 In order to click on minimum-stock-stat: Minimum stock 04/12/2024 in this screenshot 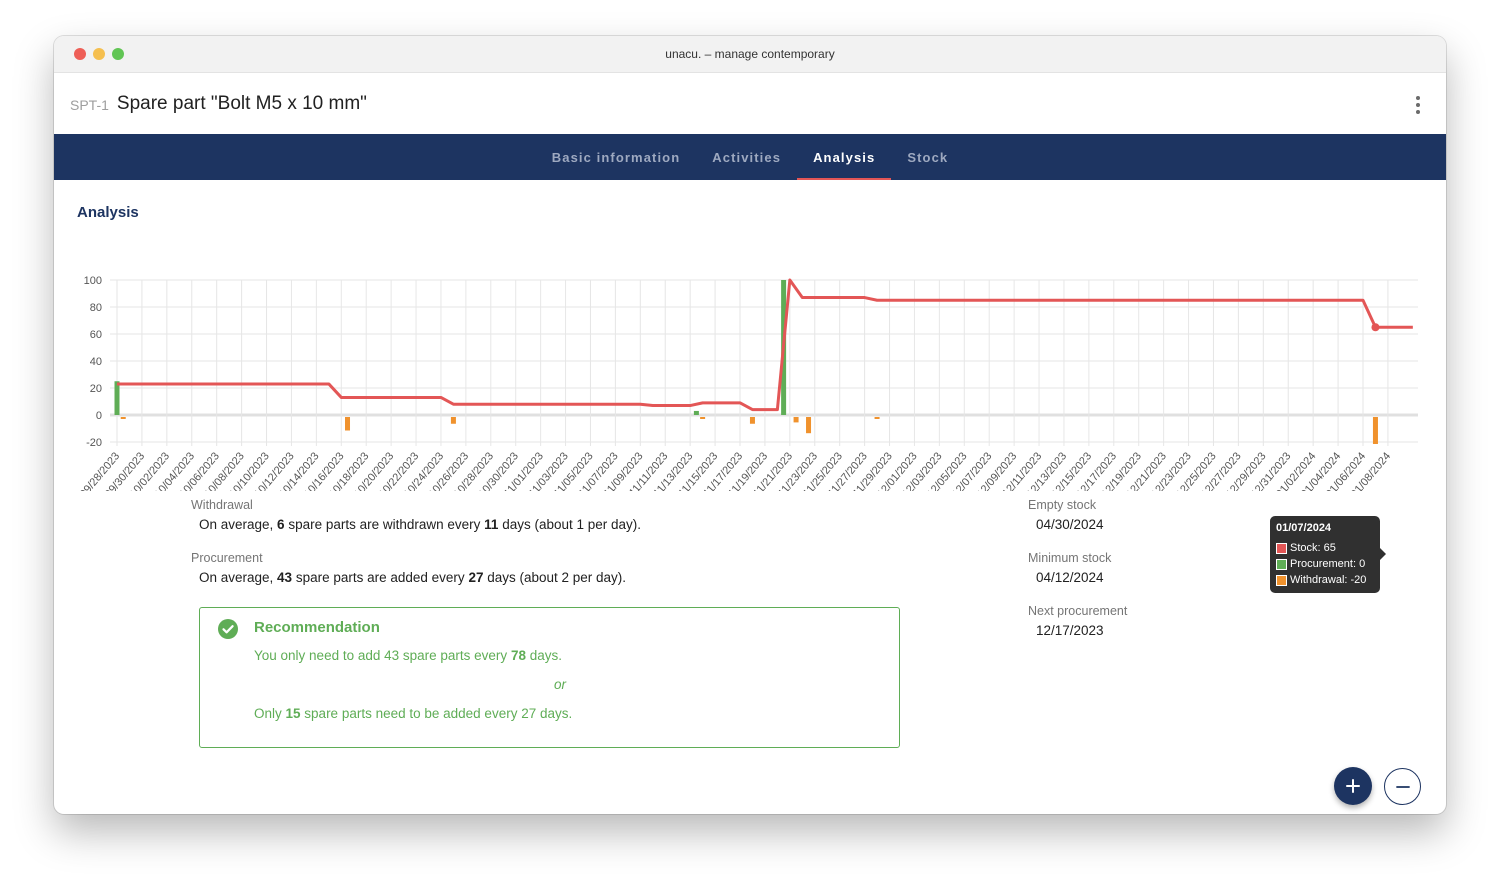, I will do `click(1178, 568)`.